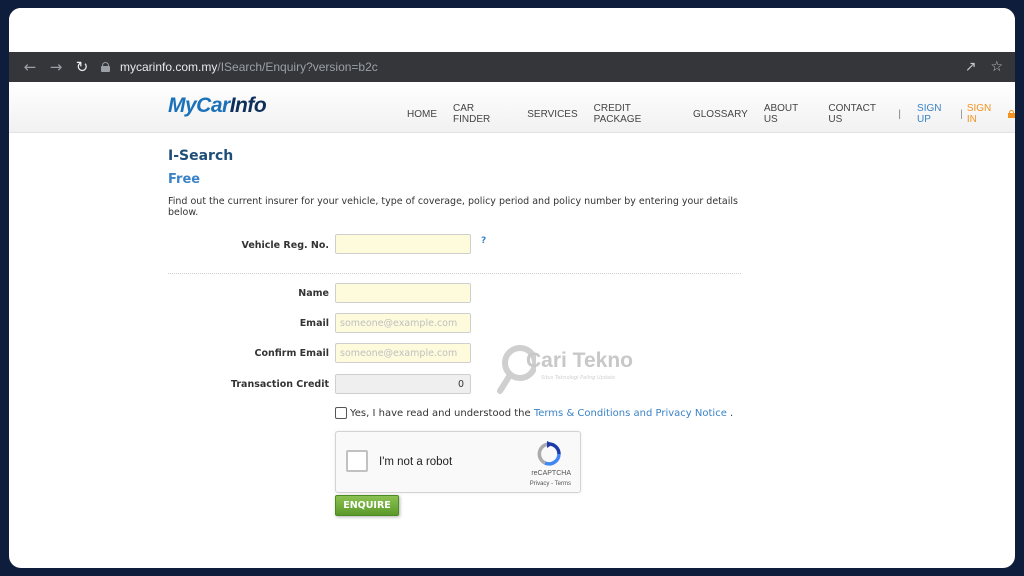 The width and height of the screenshot is (1024, 576). I want to click on watermark: Cari Tekno Situs Teknologi Paling Update, so click(576, 370).